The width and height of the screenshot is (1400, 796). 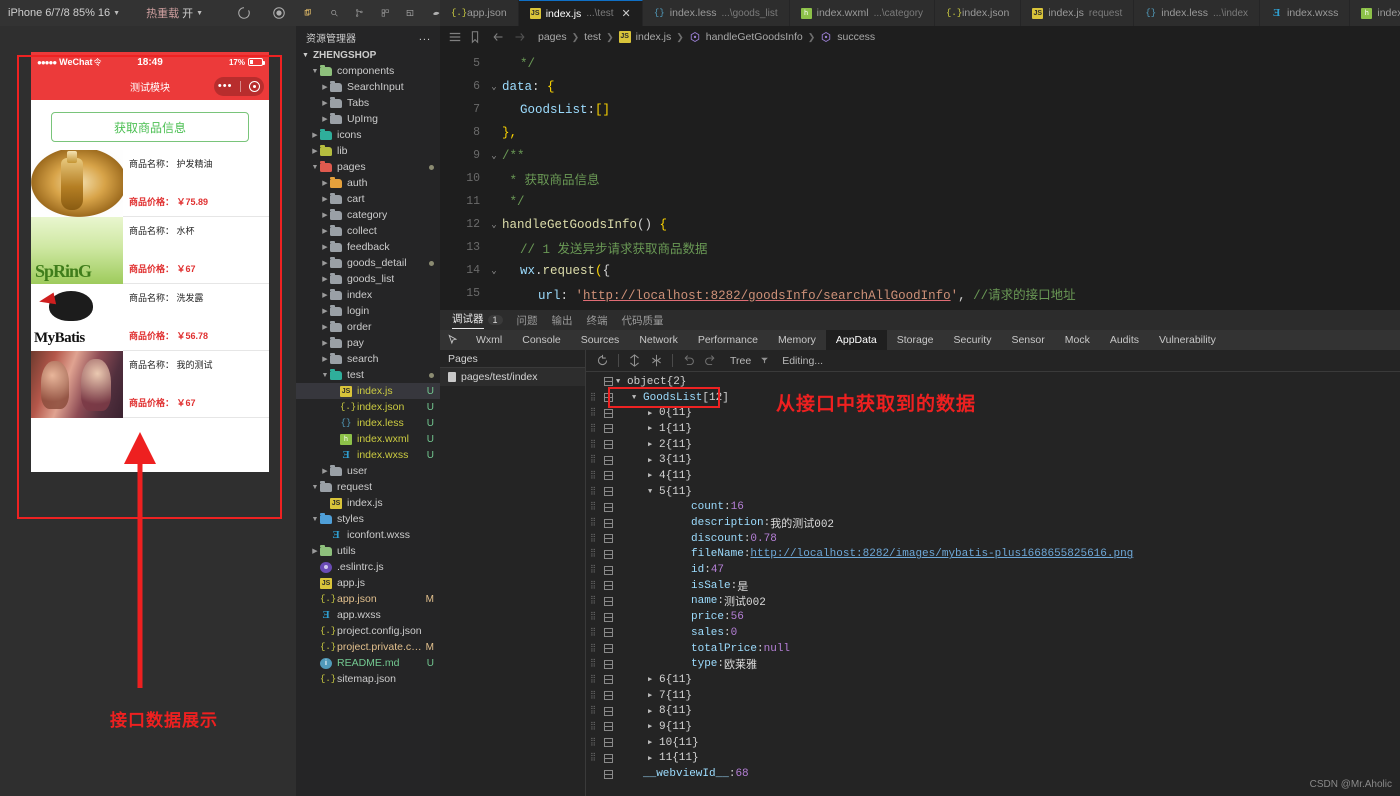 What do you see at coordinates (368, 215) in the screenshot?
I see `tree-folder: ▶ category` at bounding box center [368, 215].